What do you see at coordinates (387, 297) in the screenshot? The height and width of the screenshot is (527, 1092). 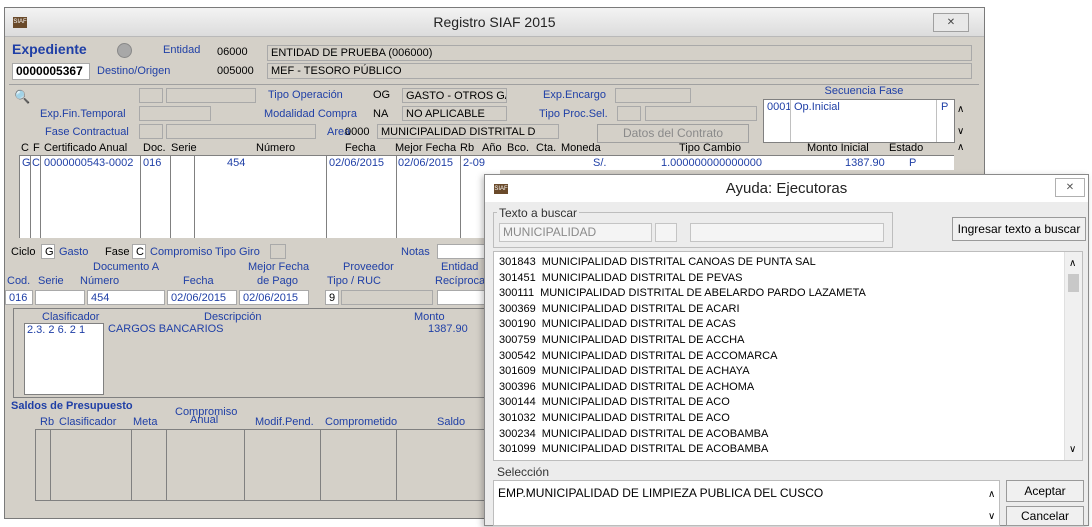 I see `proveedor-ruc-field` at bounding box center [387, 297].